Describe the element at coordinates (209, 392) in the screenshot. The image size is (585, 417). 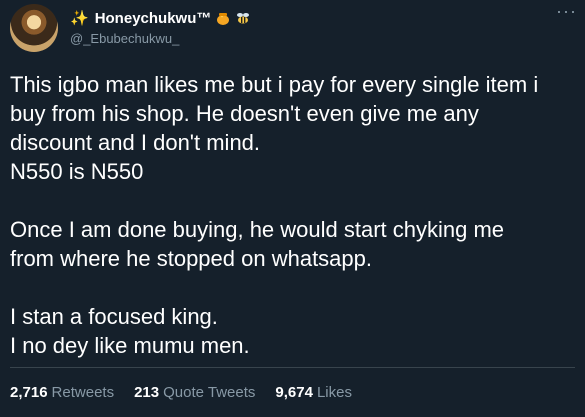
I see `quotes-label: Quote Tweets` at that location.